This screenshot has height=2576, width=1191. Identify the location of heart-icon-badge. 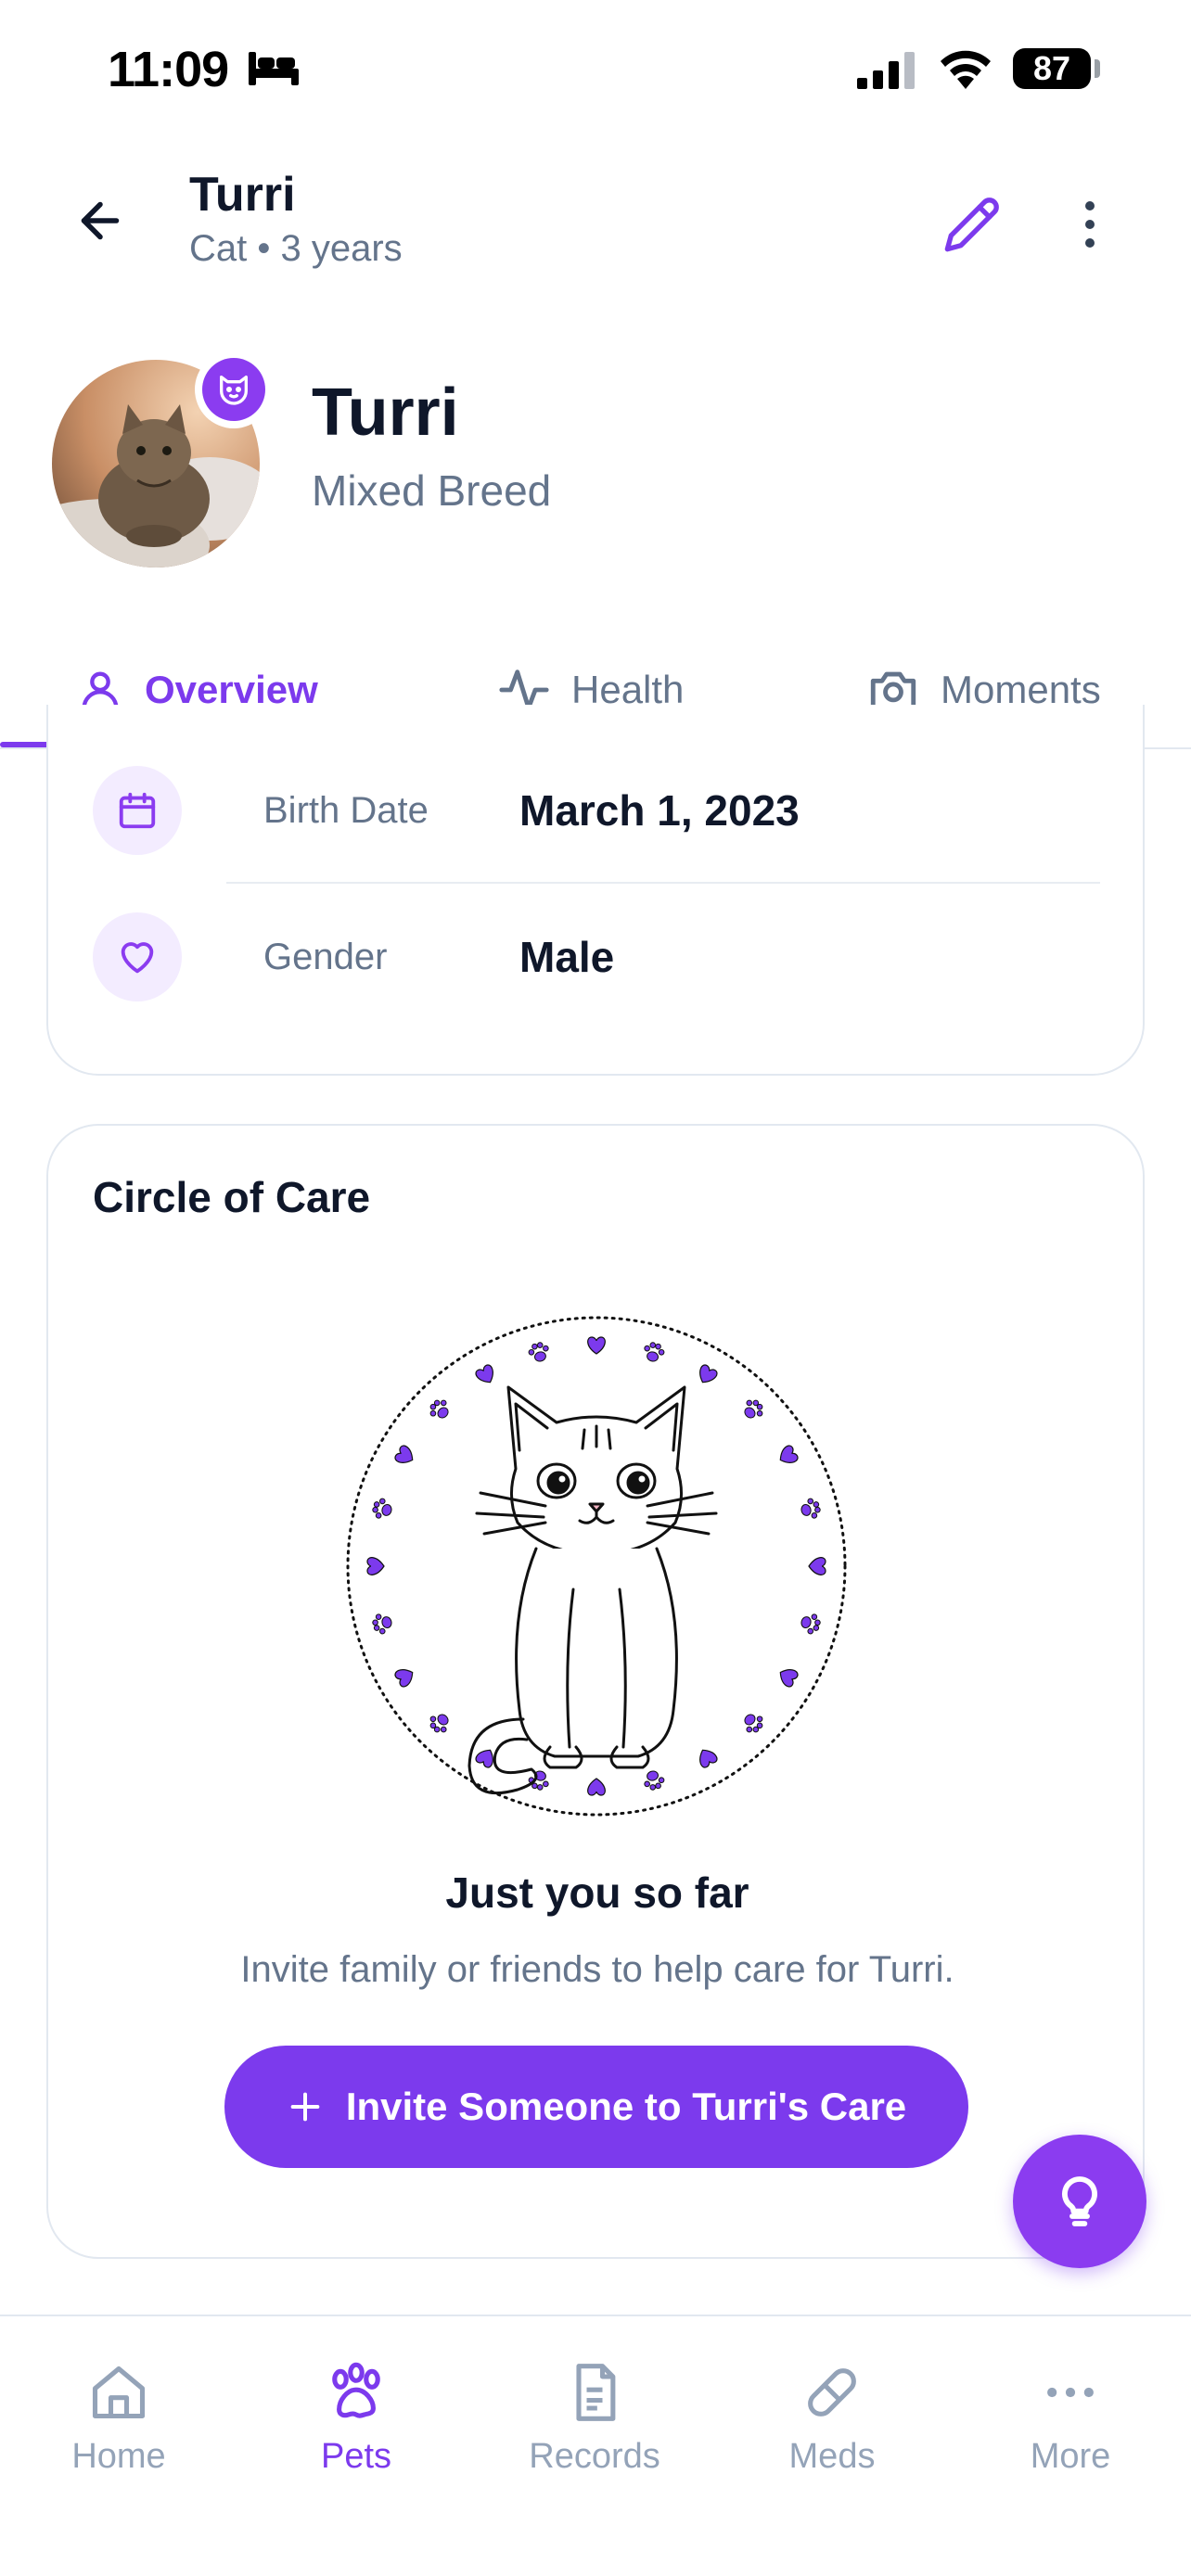
(137, 957).